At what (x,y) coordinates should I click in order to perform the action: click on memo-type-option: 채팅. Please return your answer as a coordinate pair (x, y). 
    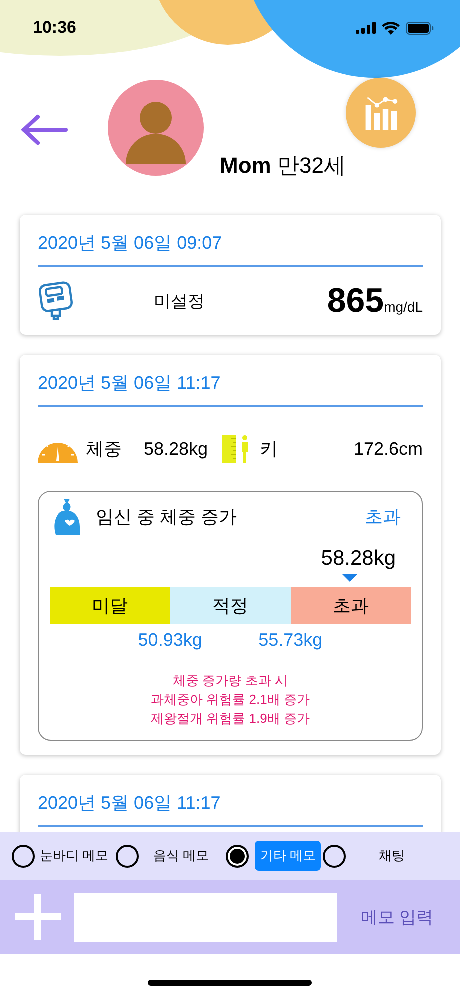
    Looking at the image, I should click on (392, 856).